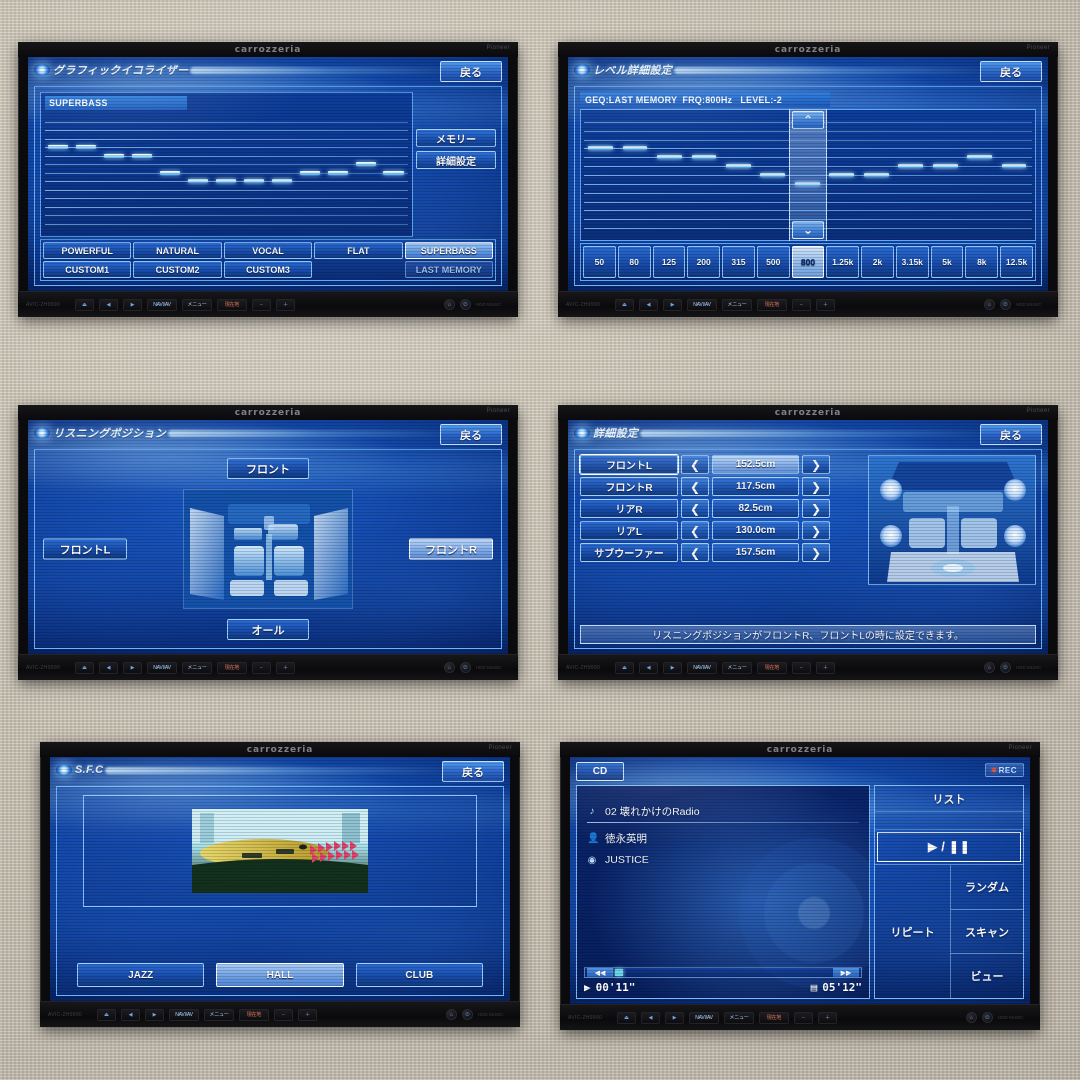  Describe the element at coordinates (987, 976) in the screenshot. I see `view-button: ビュー` at that location.